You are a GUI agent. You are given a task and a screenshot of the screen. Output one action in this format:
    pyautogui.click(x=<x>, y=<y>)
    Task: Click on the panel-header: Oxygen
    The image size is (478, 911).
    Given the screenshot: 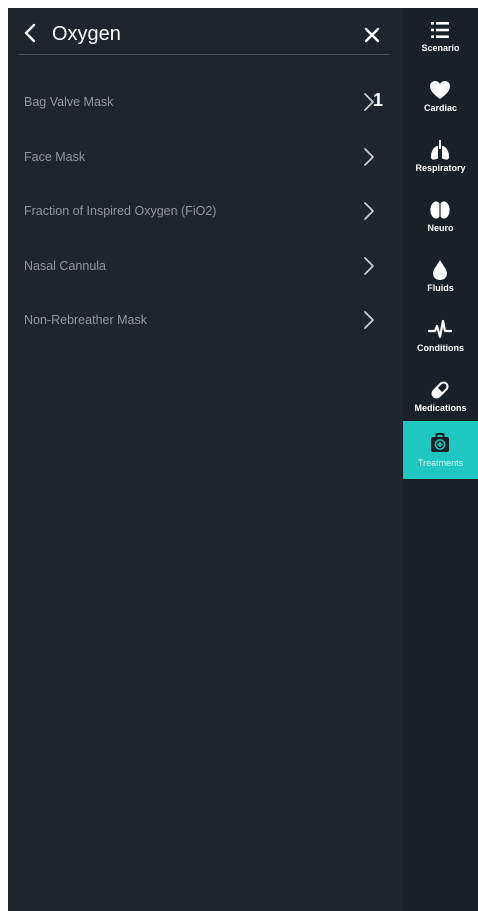 What is the action you would take?
    pyautogui.click(x=205, y=32)
    